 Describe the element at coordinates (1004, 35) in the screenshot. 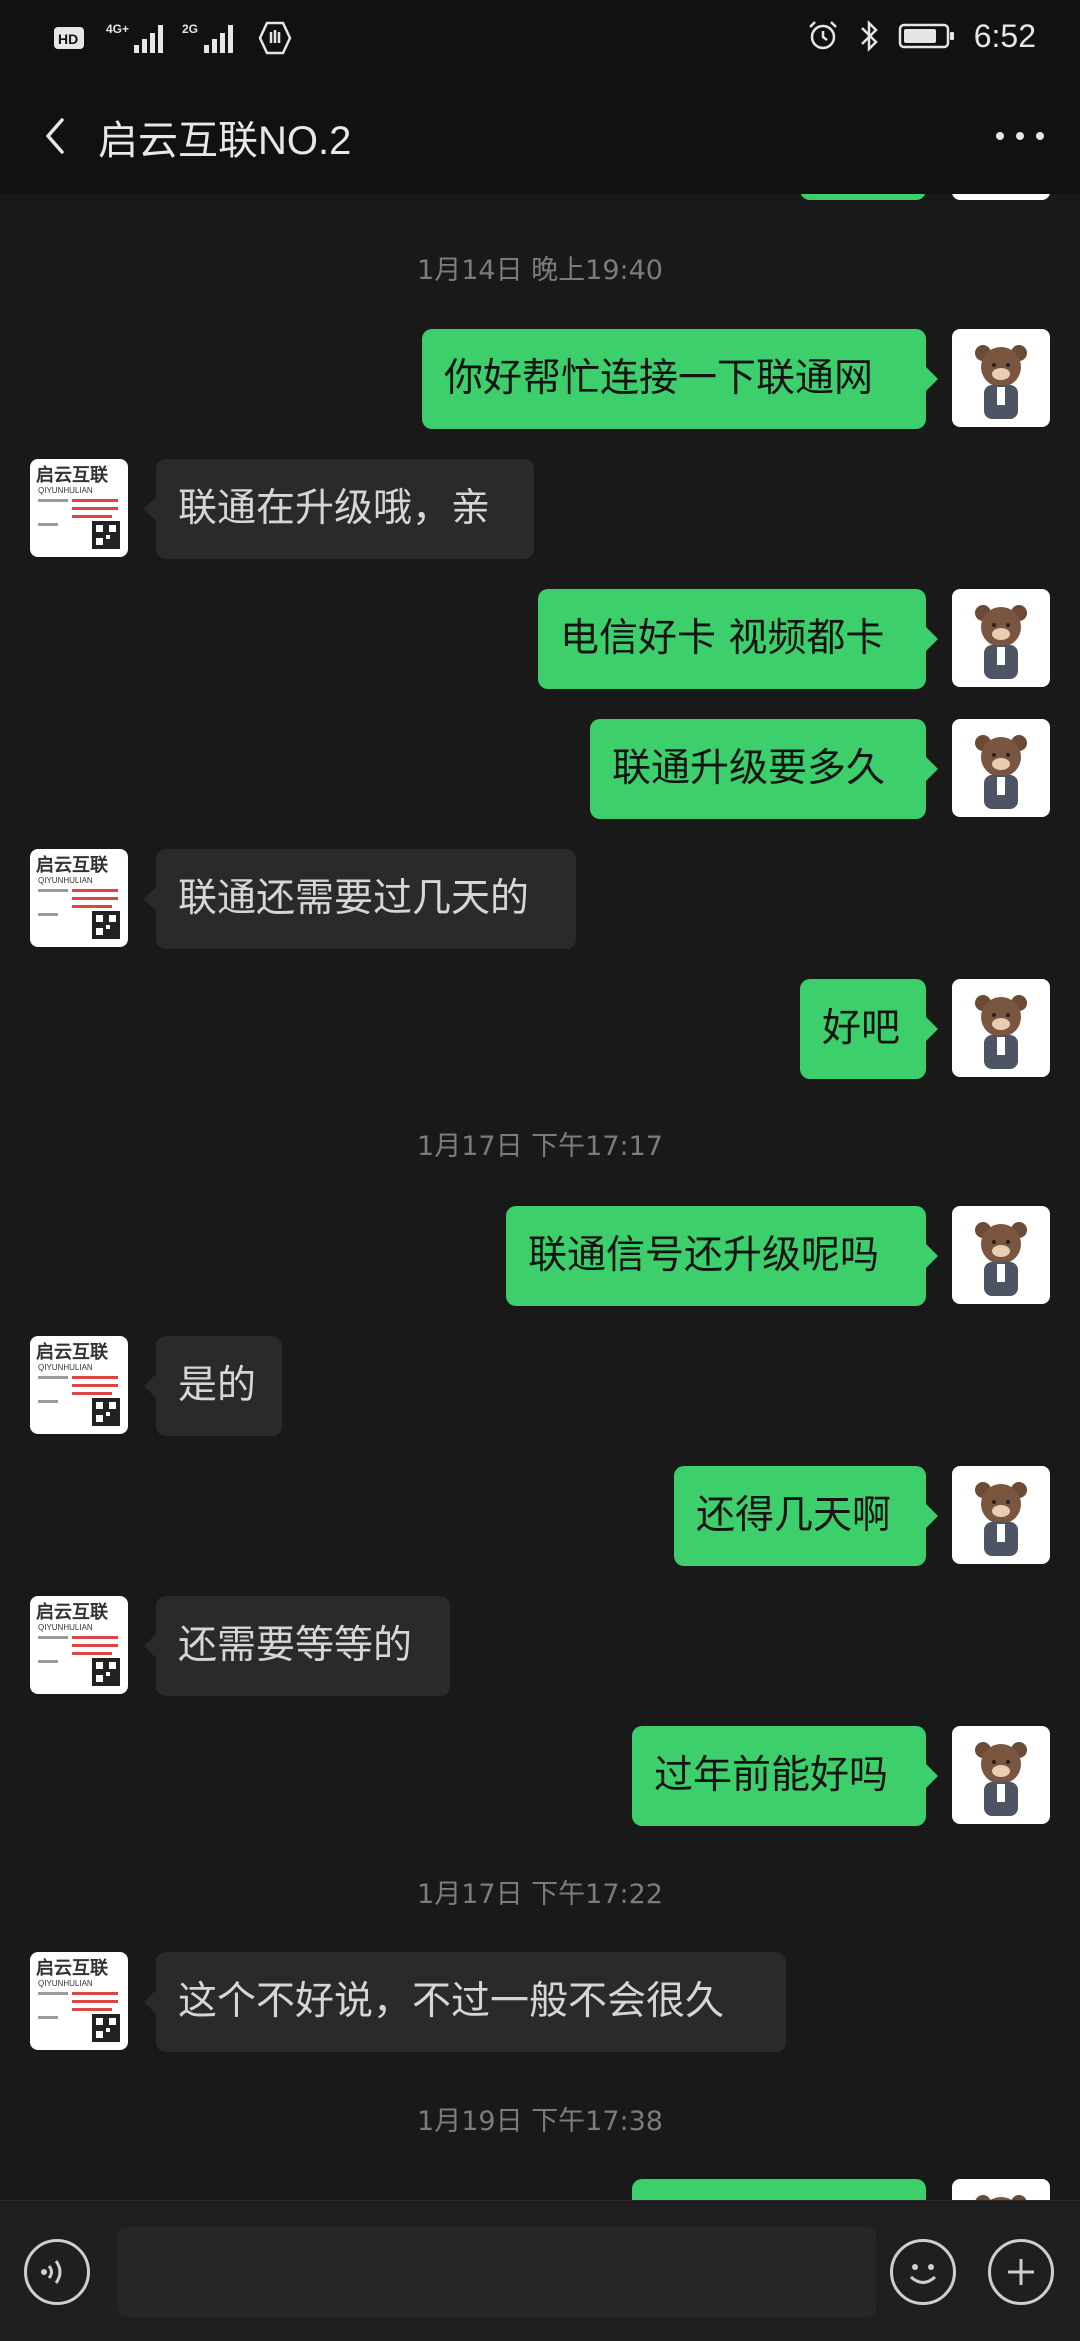

I see `status-time: 6:52` at that location.